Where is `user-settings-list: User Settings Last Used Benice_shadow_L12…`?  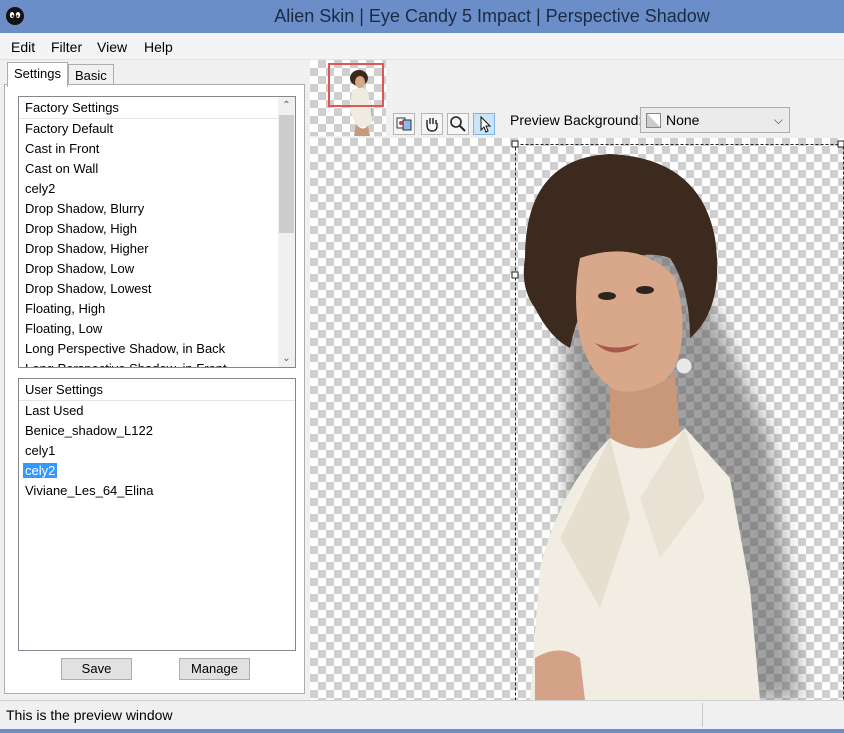
user-settings-list: User Settings Last Used Benice_shadow_L12… is located at coordinates (157, 514).